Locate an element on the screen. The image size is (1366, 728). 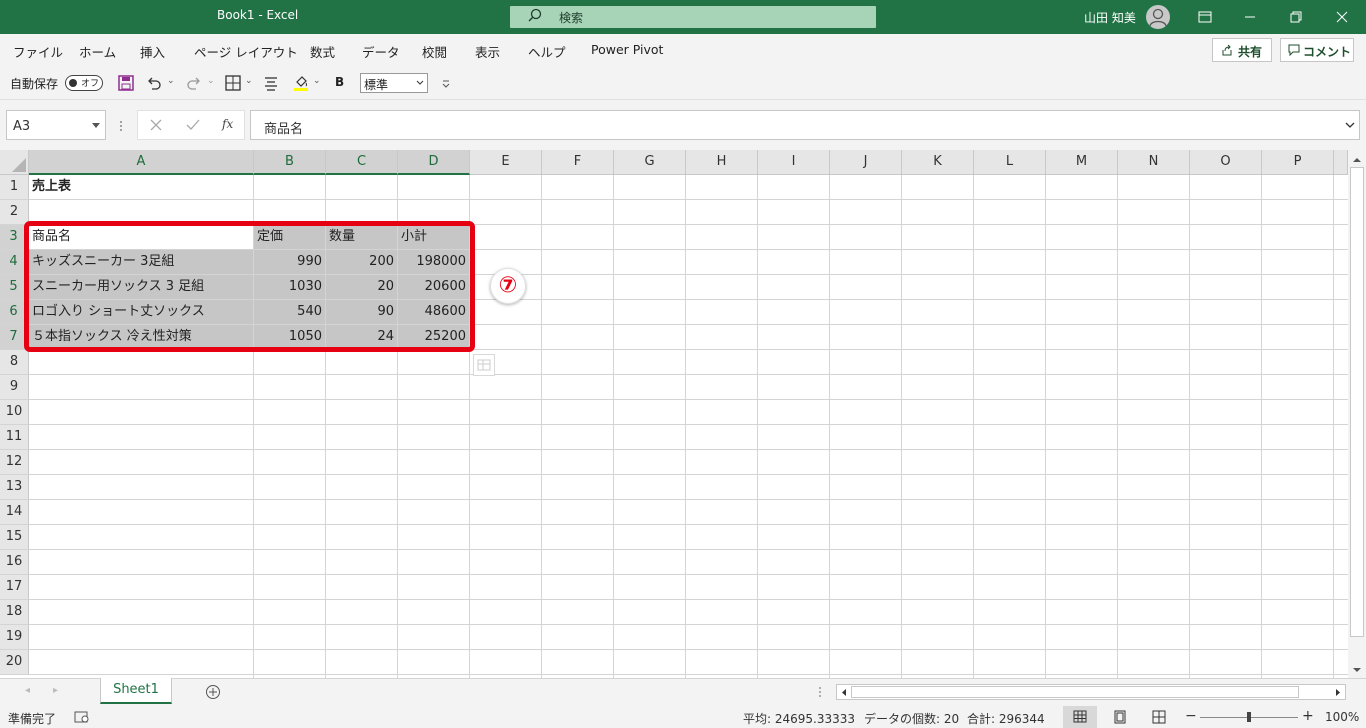
column-header-J: J is located at coordinates (866, 162).